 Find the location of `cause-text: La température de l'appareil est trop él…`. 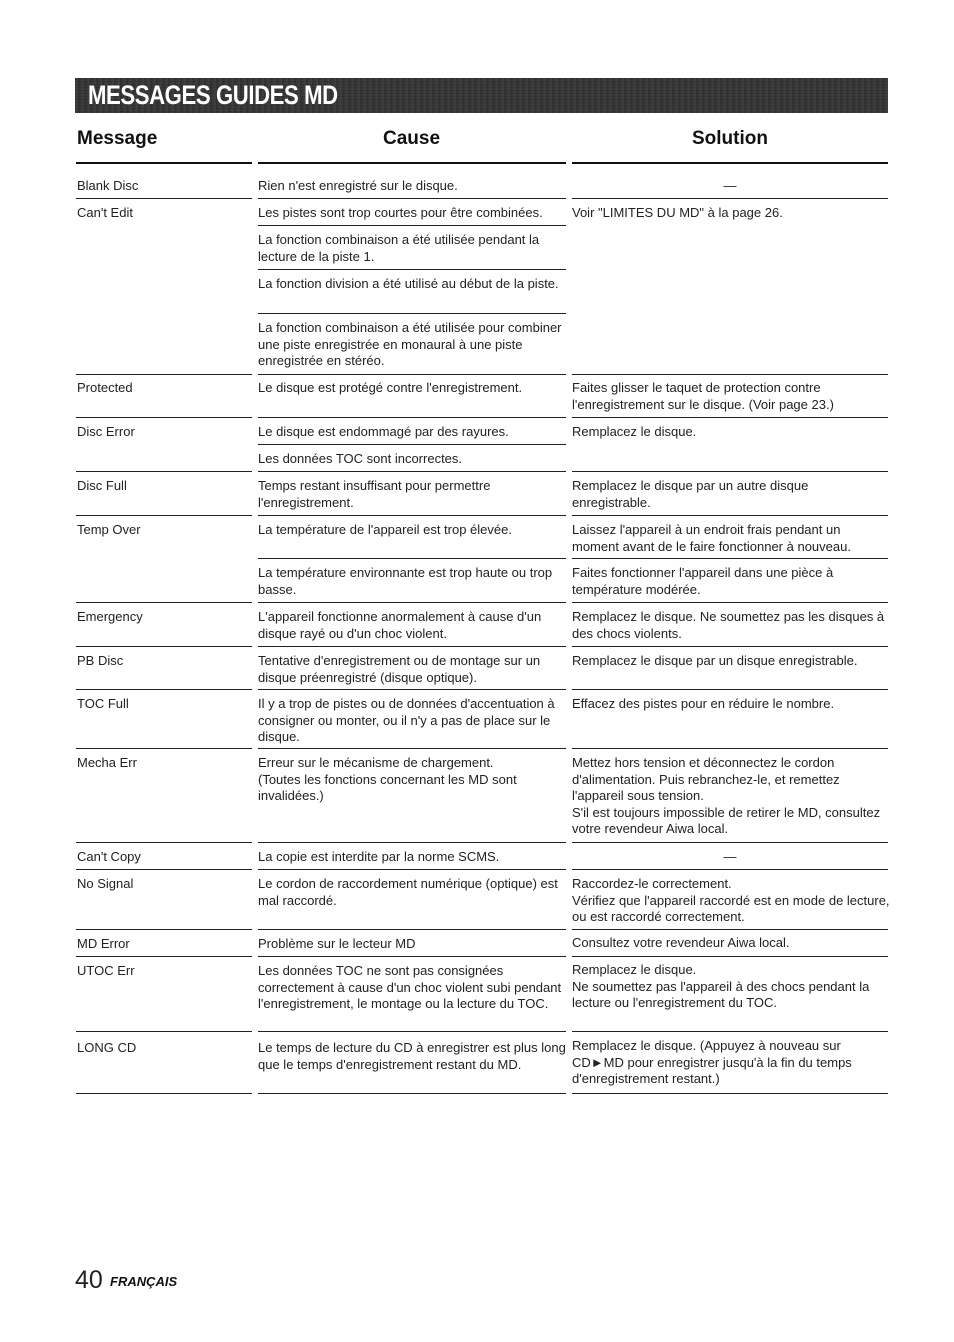

cause-text: La température de l'appareil est trop él… is located at coordinates (385, 529).